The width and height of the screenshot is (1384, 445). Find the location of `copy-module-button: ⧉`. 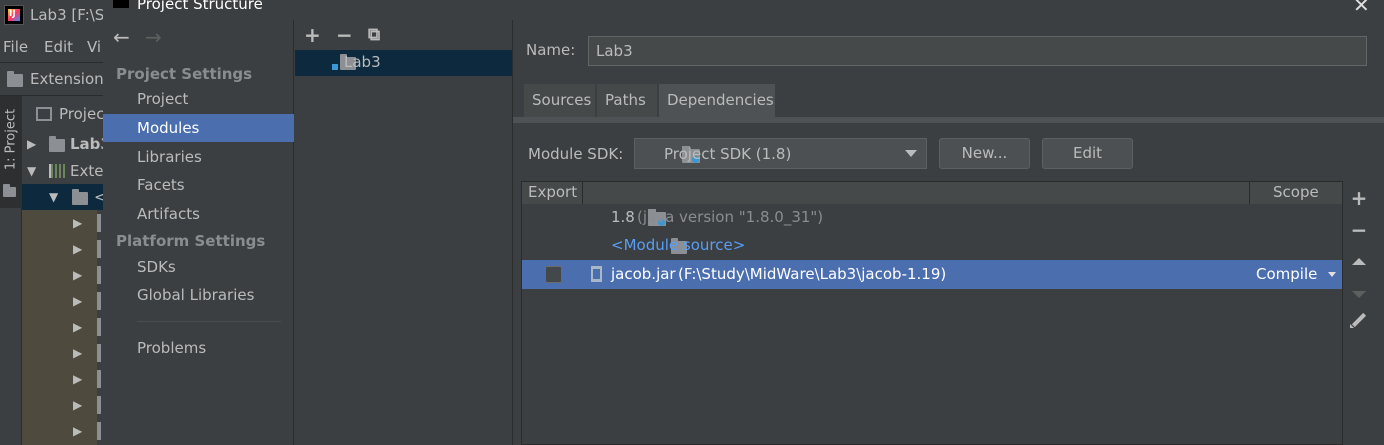

copy-module-button: ⧉ is located at coordinates (374, 35).